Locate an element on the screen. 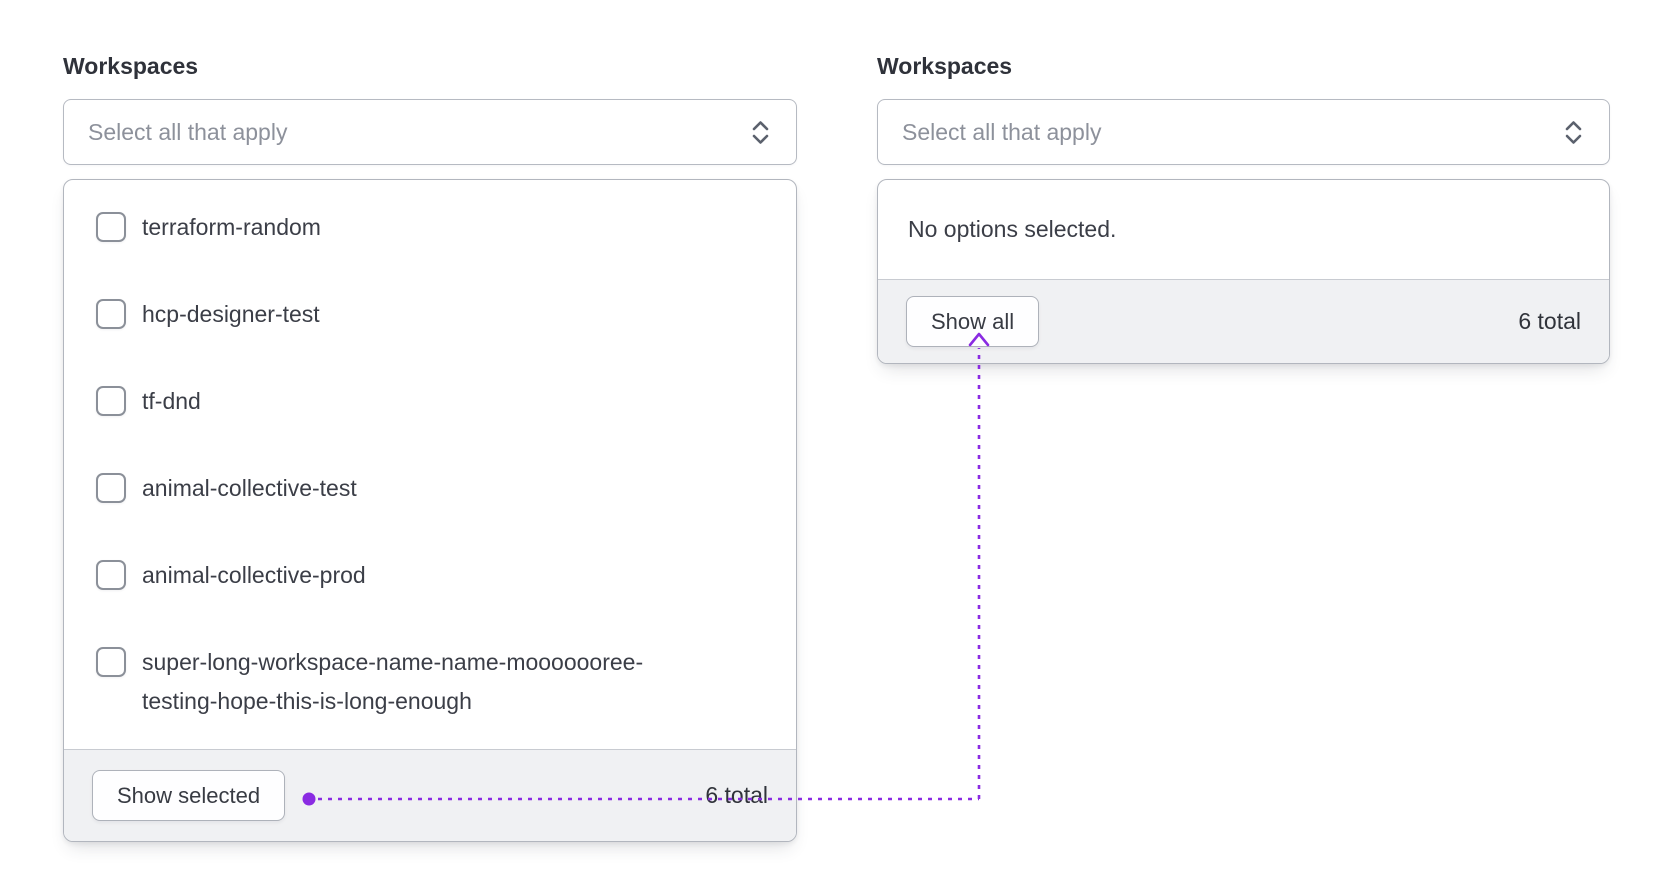  selected-options-panel: No options selected. Show all 6 total is located at coordinates (1243, 271).